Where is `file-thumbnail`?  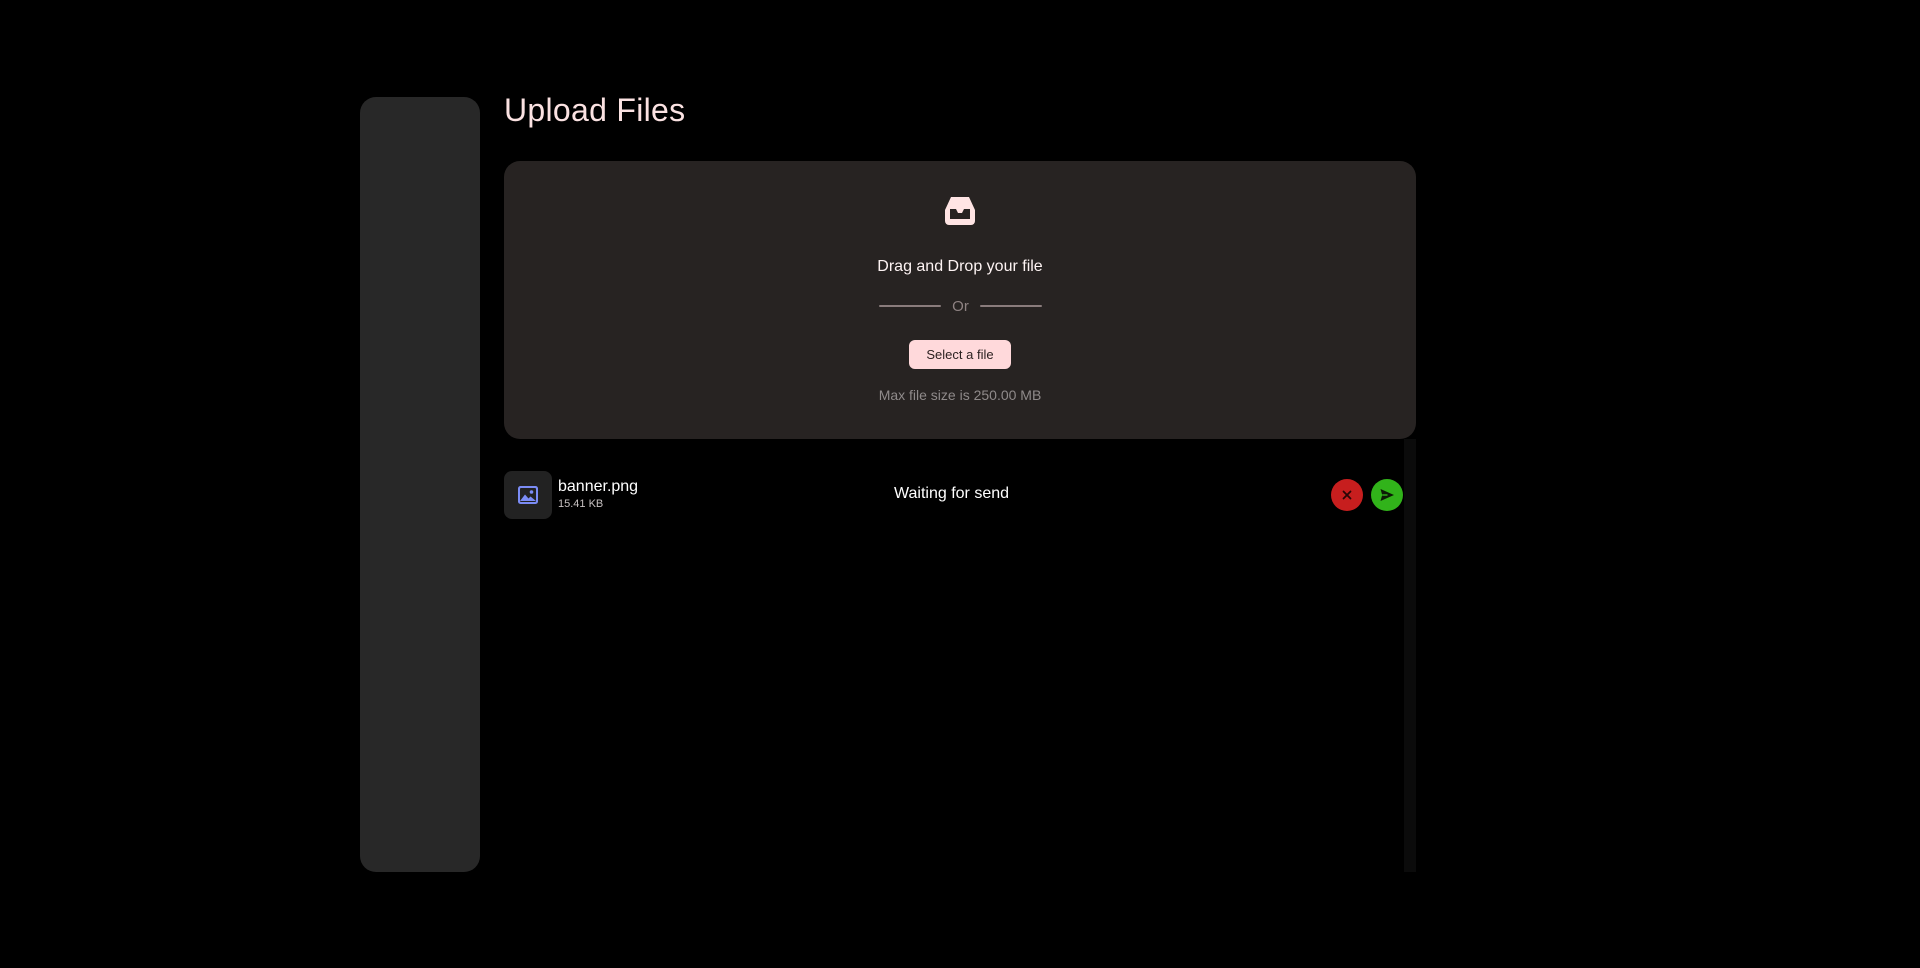 file-thumbnail is located at coordinates (528, 495).